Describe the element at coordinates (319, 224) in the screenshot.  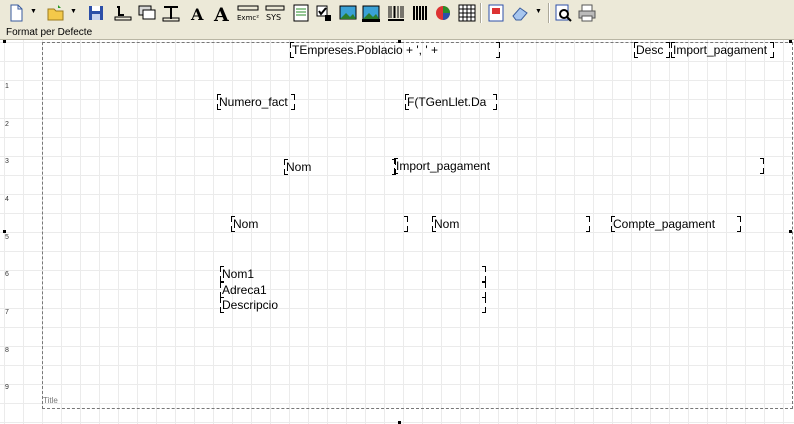
I see `field-nom-2: Nom` at that location.